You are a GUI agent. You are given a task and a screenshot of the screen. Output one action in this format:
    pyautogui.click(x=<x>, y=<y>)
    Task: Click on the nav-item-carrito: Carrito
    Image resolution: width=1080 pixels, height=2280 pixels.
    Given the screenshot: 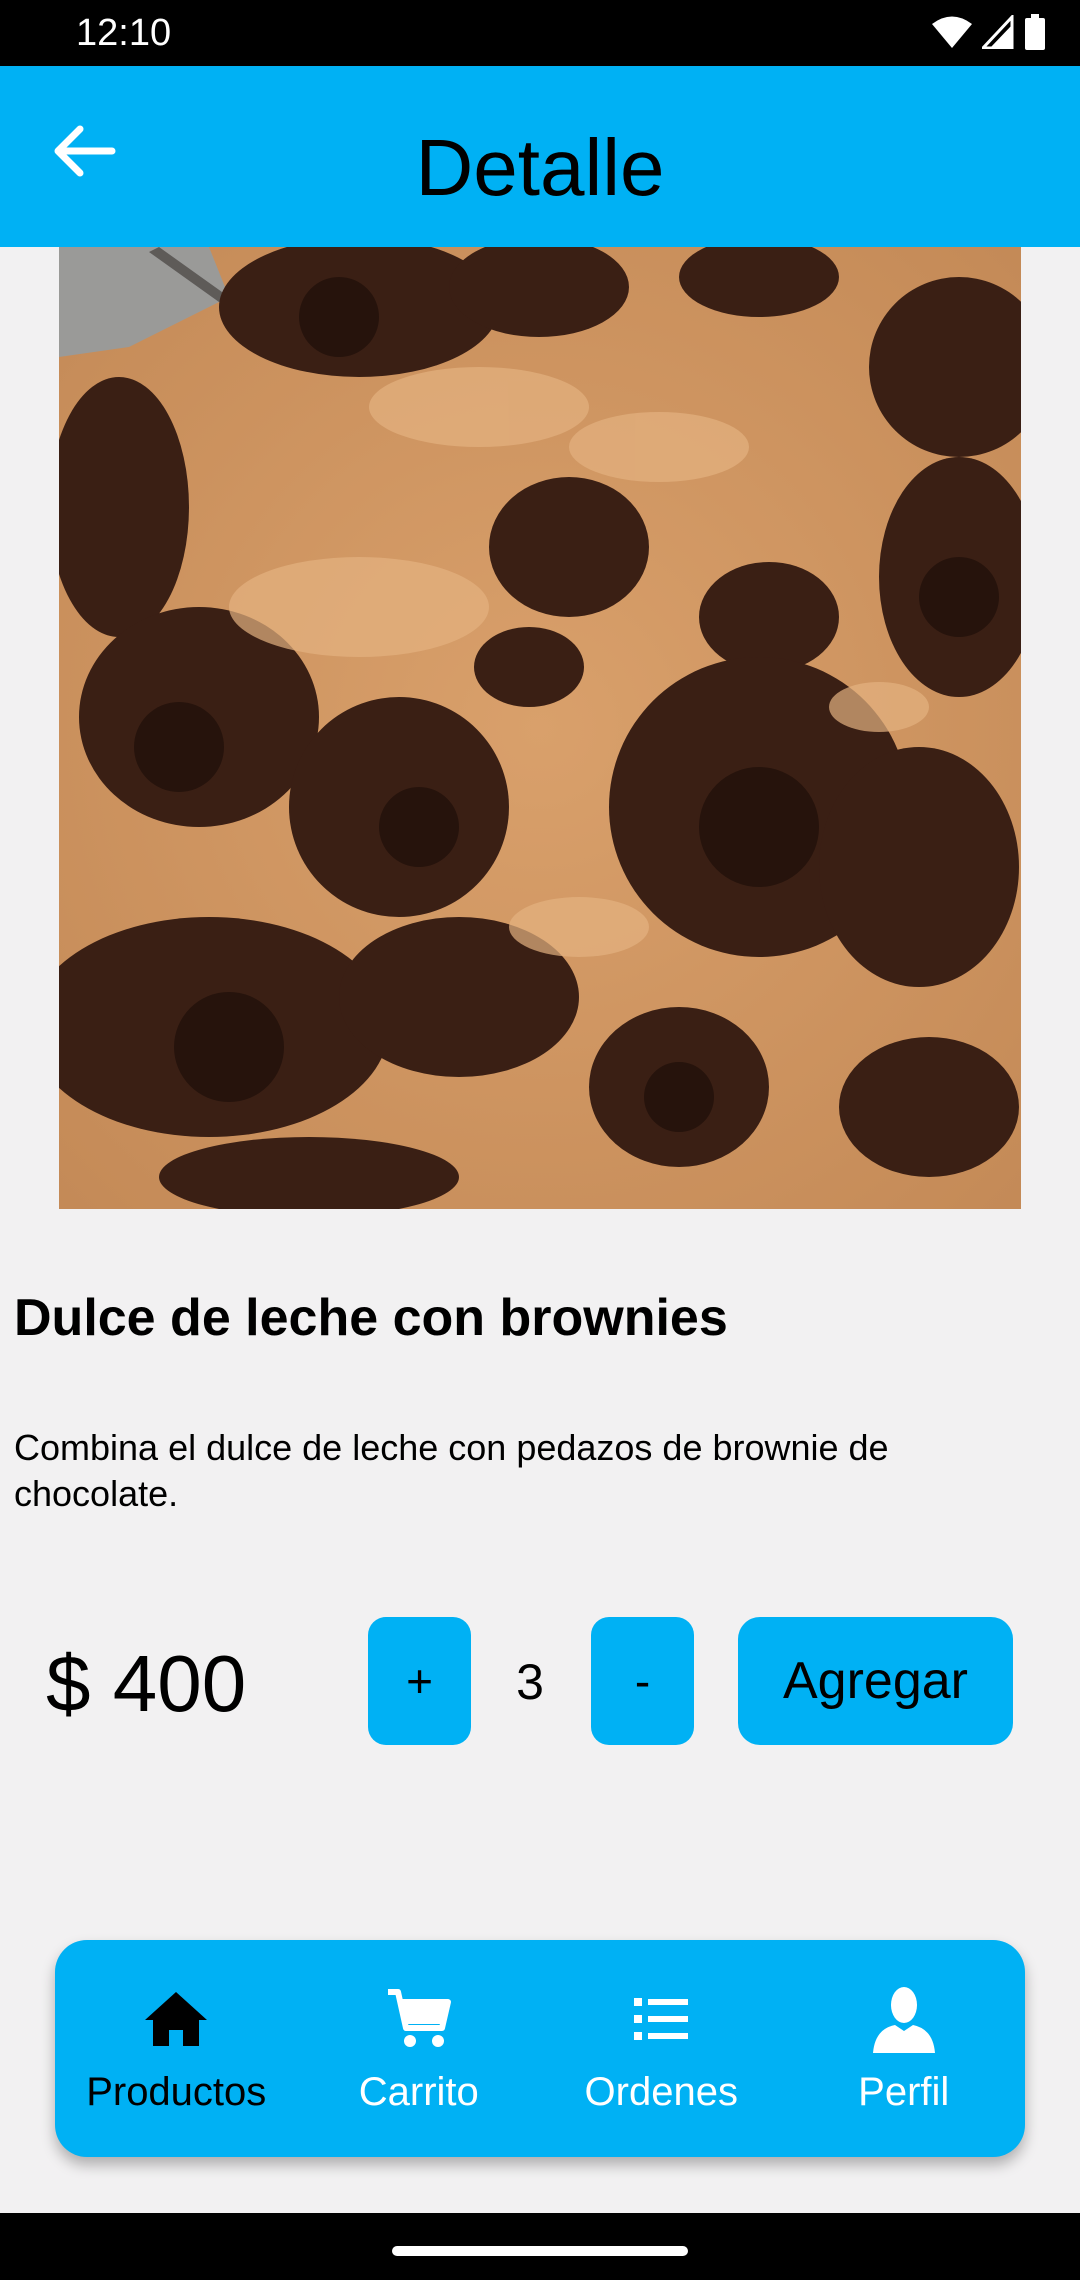 What is the action you would take?
    pyautogui.click(x=419, y=2048)
    